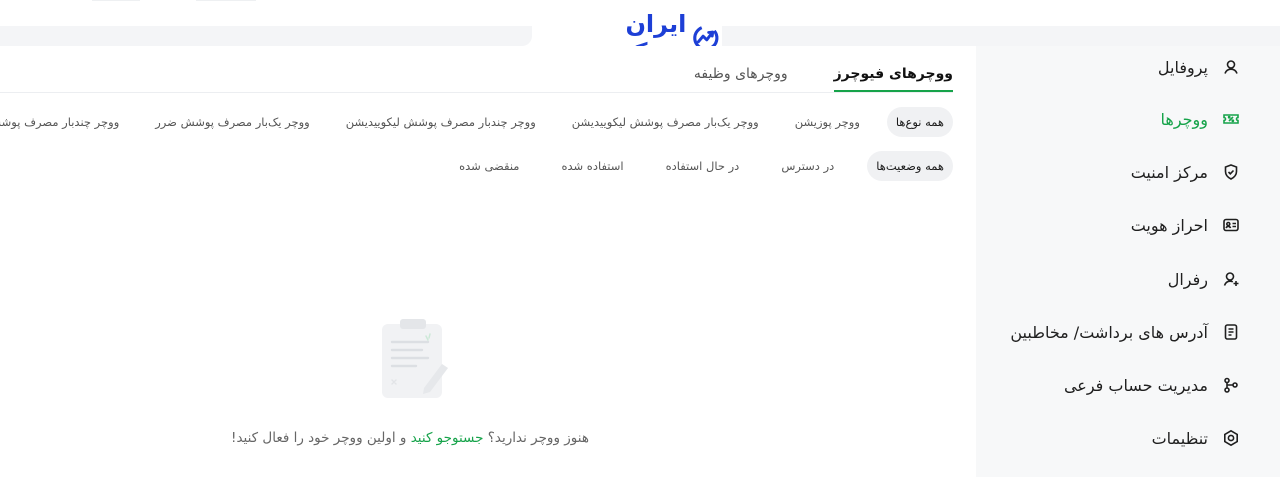 The height and width of the screenshot is (477, 1280). Describe the element at coordinates (64, 122) in the screenshot. I see `filter-multi-use-loss-voucher: ووچر چندبار مصرف پوشش ضرر` at that location.